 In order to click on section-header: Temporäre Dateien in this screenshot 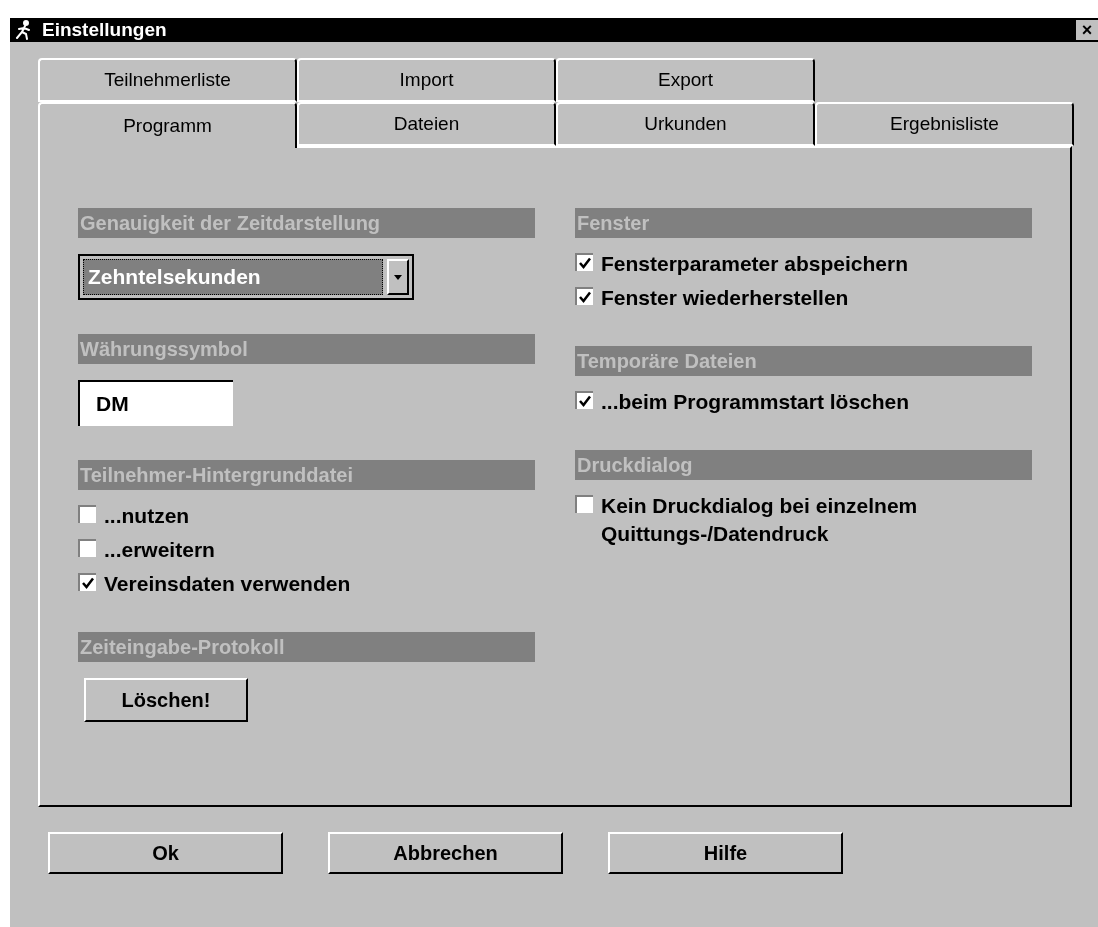, I will do `click(803, 361)`.